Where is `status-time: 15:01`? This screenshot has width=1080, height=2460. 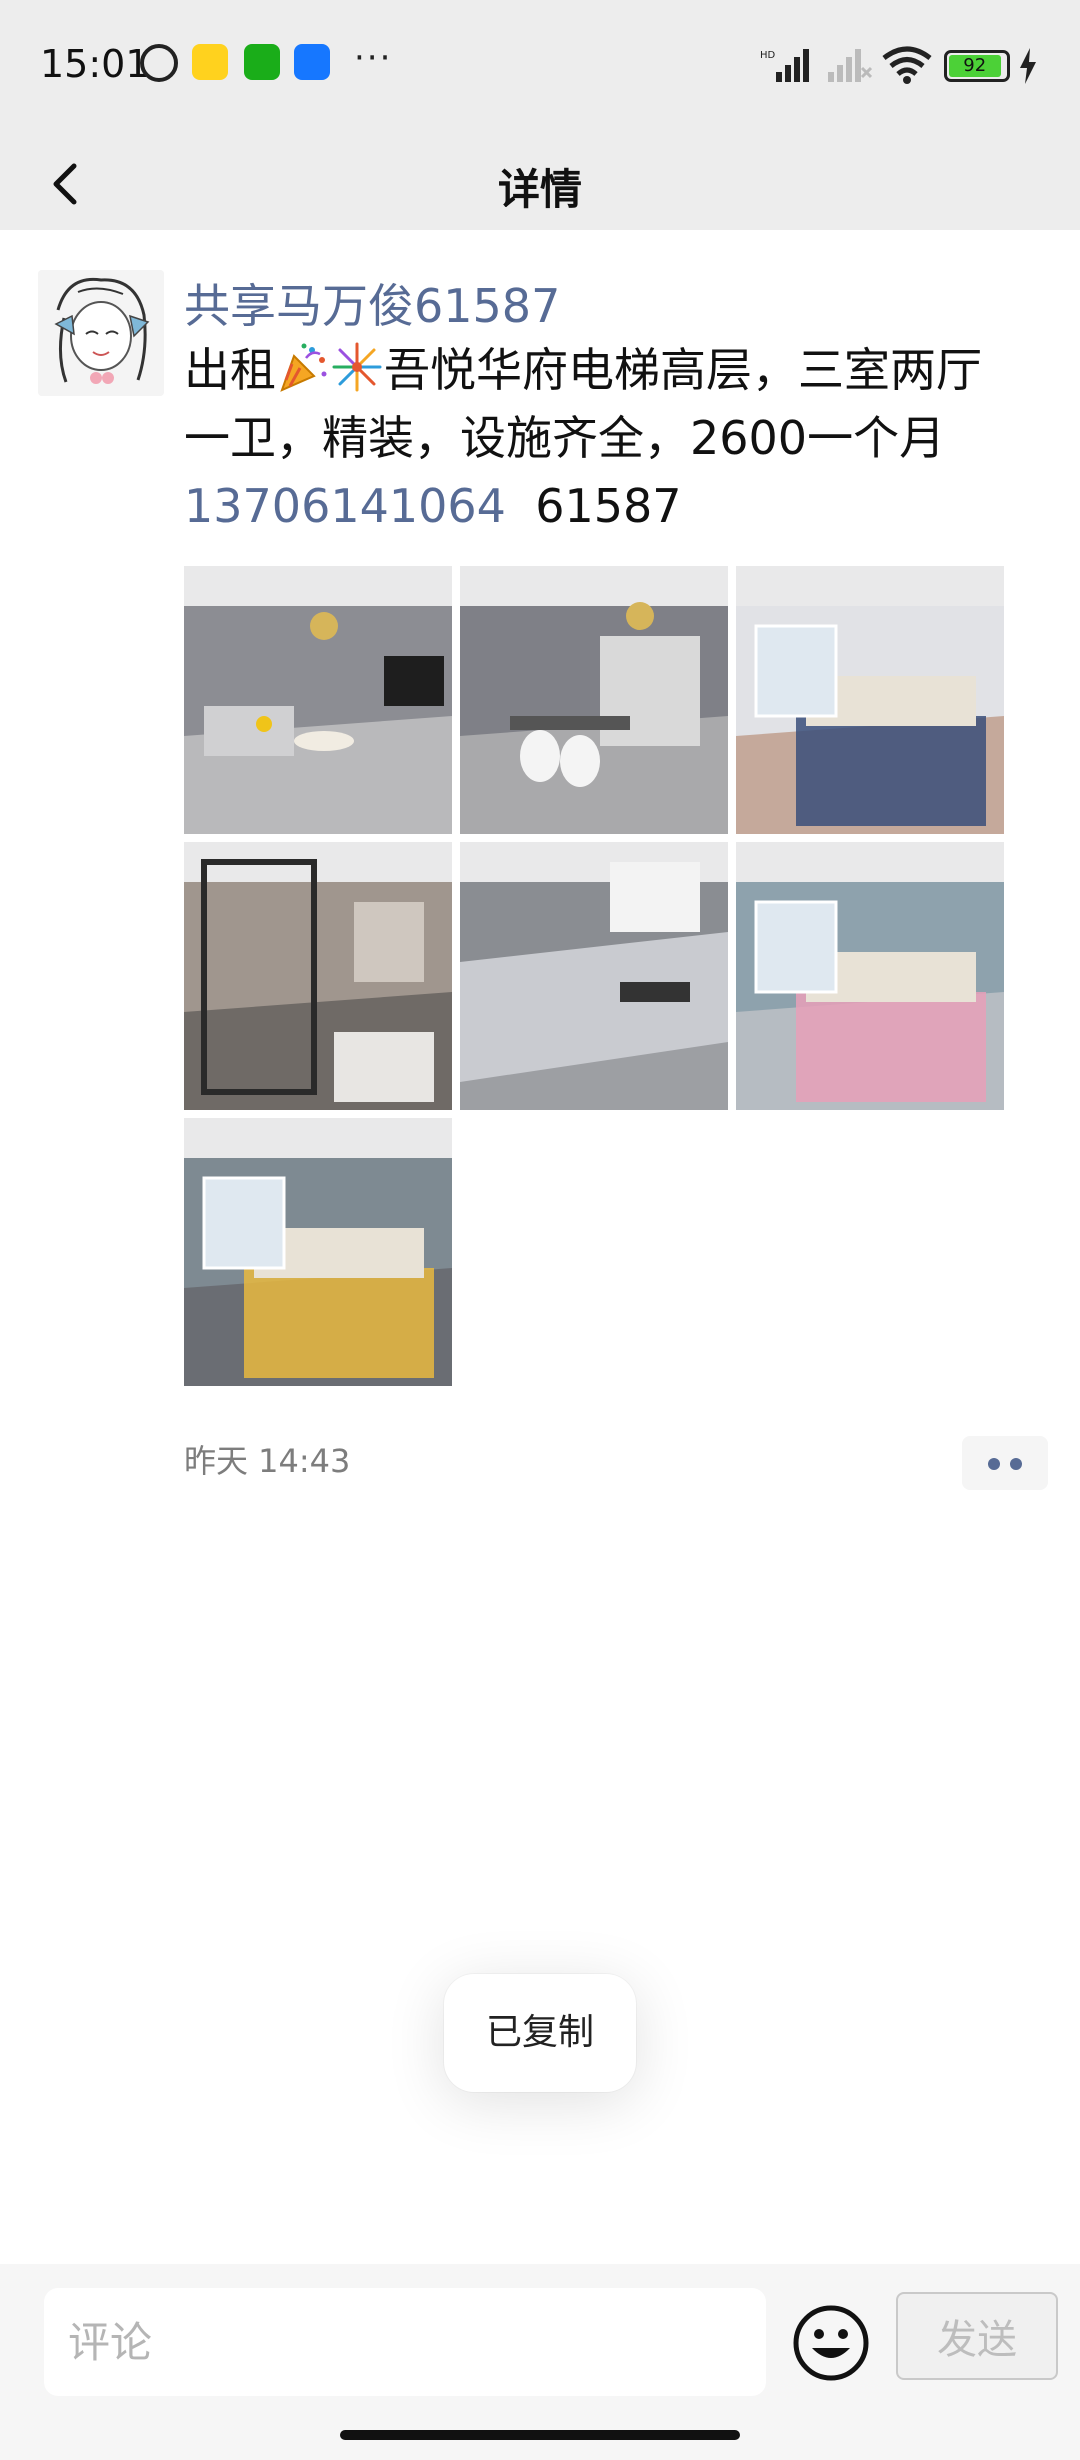
status-time: 15:01 is located at coordinates (95, 64).